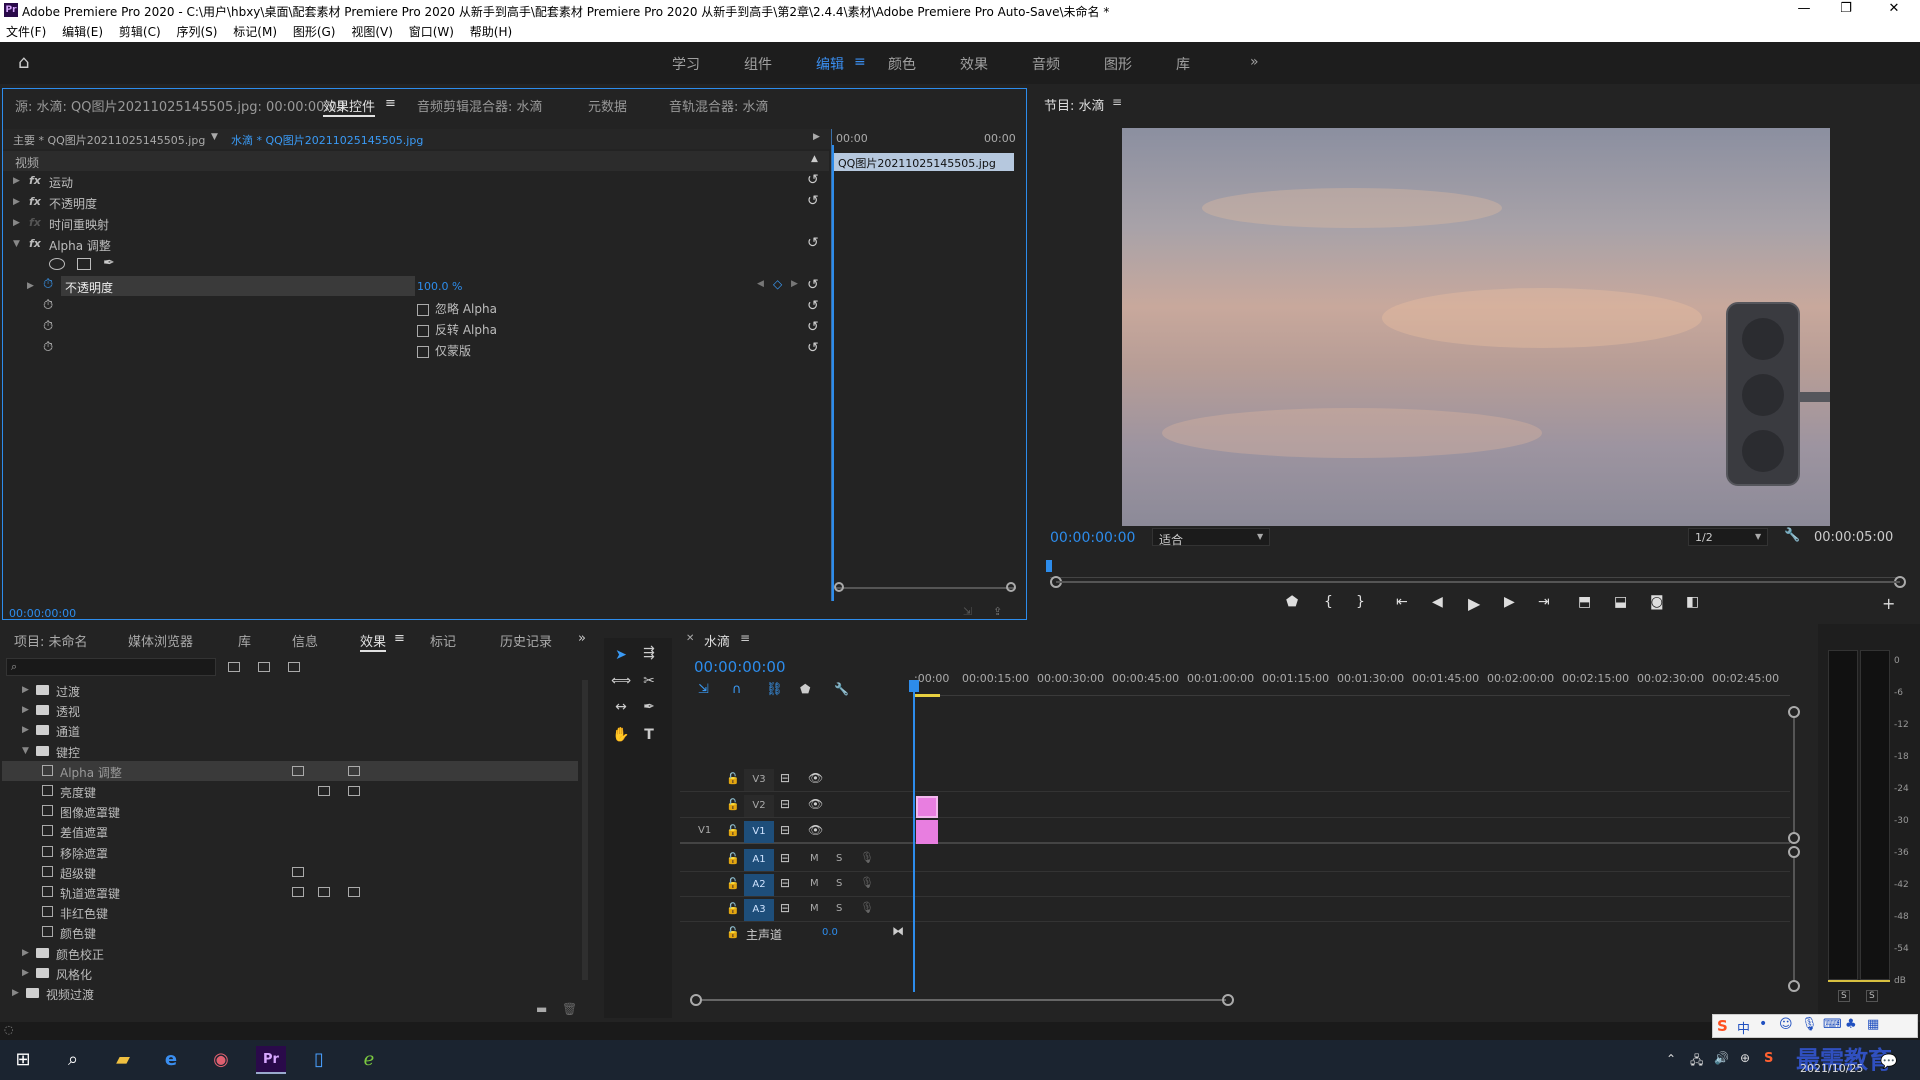 Image resolution: width=1920 pixels, height=1080 pixels. I want to click on tab-menu-icon: ≡, so click(399, 638).